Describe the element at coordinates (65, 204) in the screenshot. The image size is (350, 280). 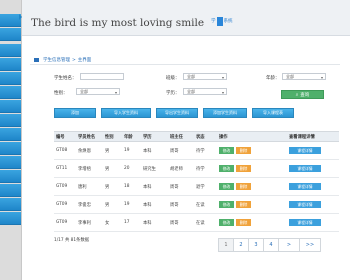
I see `cell-id: GT09` at that location.